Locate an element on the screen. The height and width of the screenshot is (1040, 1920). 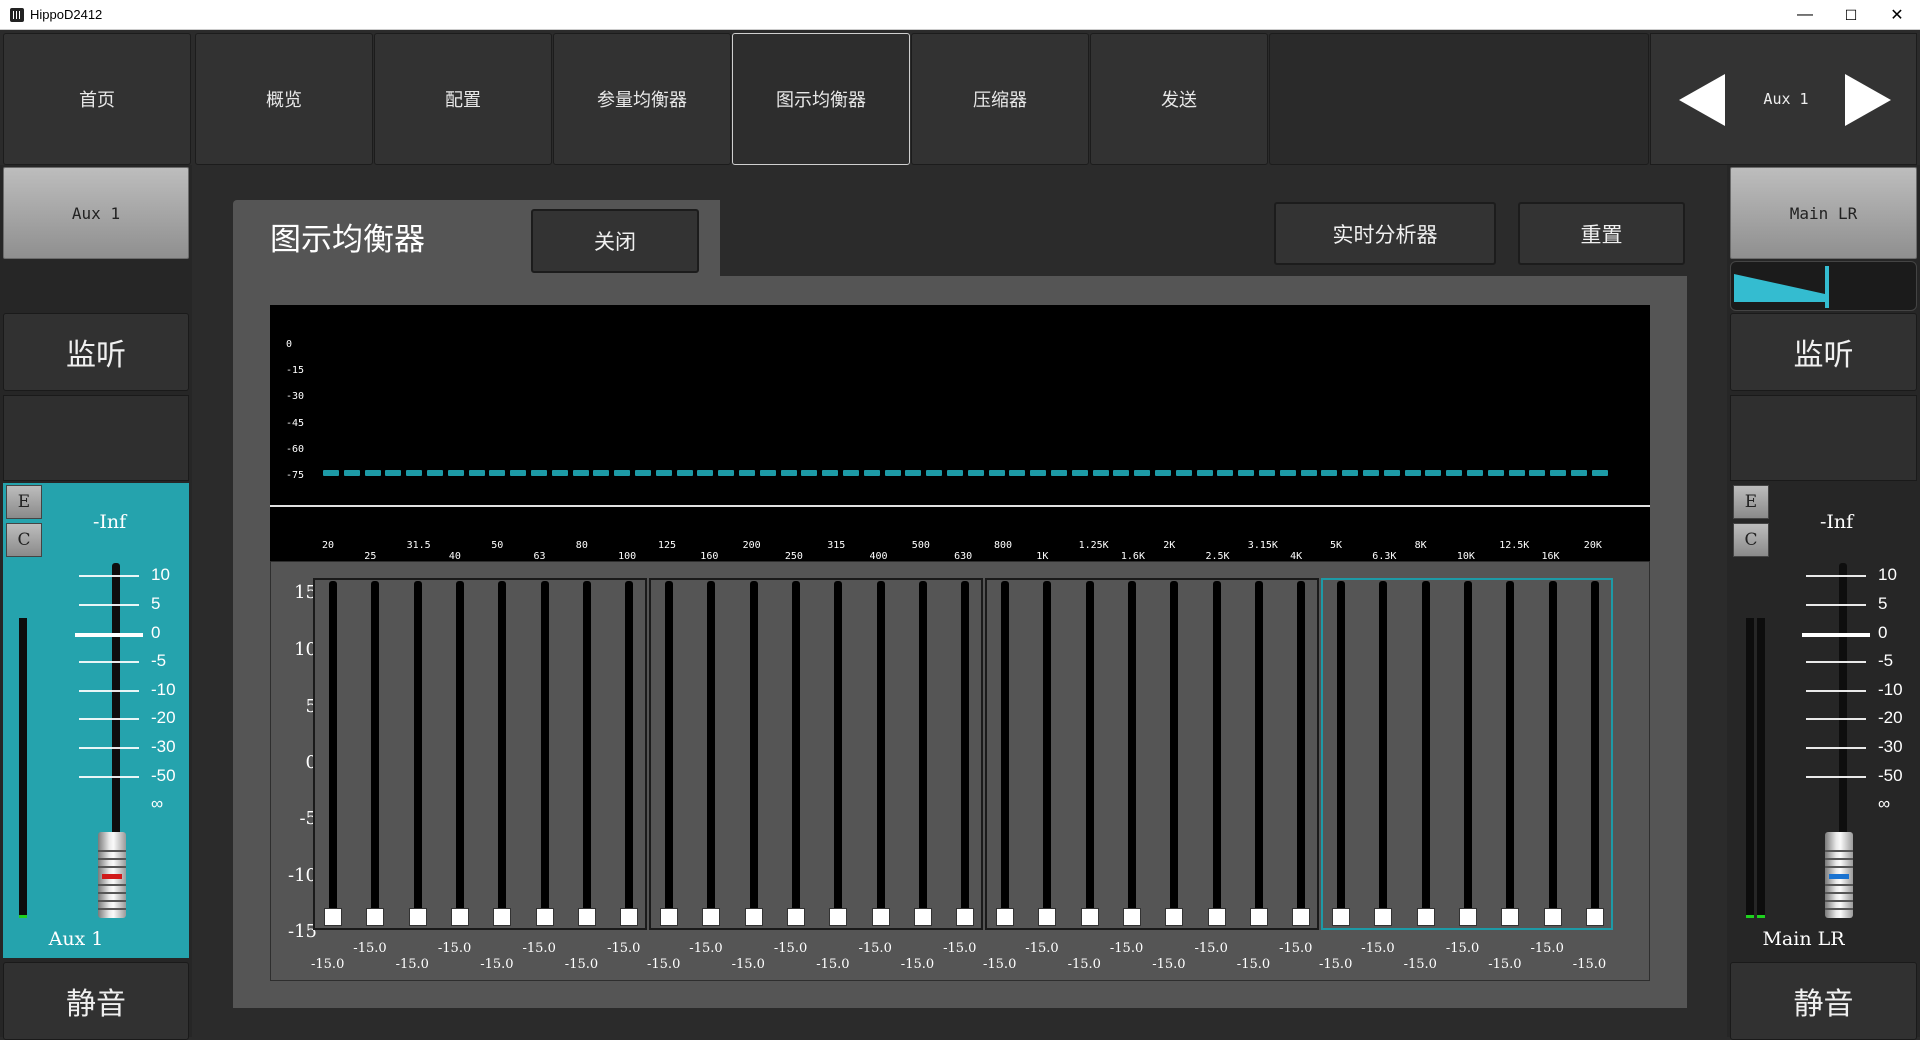
band-frequency-label: 80 is located at coordinates (581, 545).